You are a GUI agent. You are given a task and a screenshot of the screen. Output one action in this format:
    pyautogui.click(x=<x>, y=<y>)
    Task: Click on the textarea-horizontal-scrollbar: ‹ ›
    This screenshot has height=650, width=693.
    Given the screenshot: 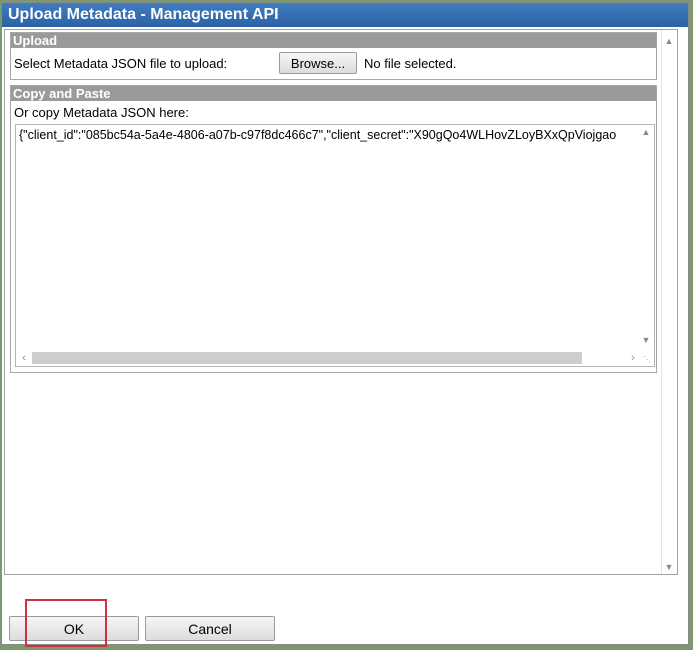 What is the action you would take?
    pyautogui.click(x=335, y=357)
    